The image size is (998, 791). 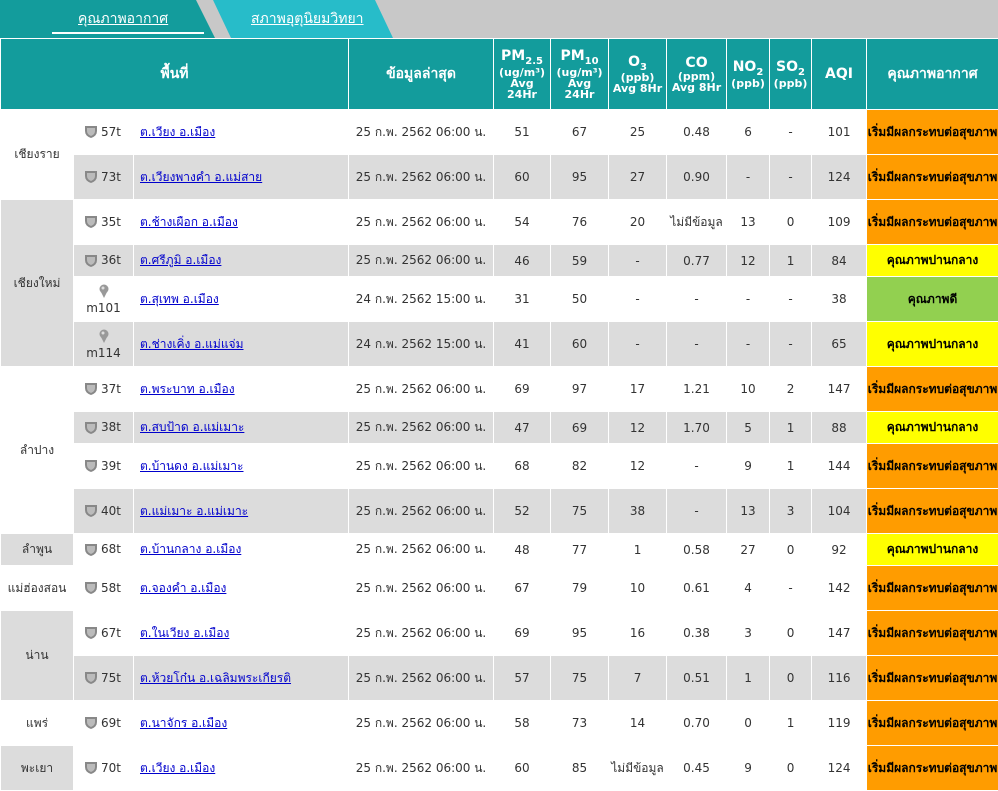 I want to click on value-co: 1.21, so click(x=697, y=389).